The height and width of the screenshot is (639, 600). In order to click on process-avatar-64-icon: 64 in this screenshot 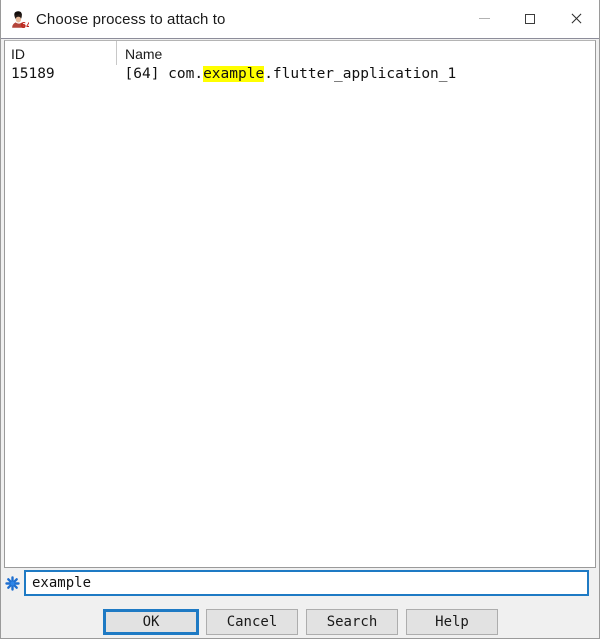, I will do `click(20, 19)`.